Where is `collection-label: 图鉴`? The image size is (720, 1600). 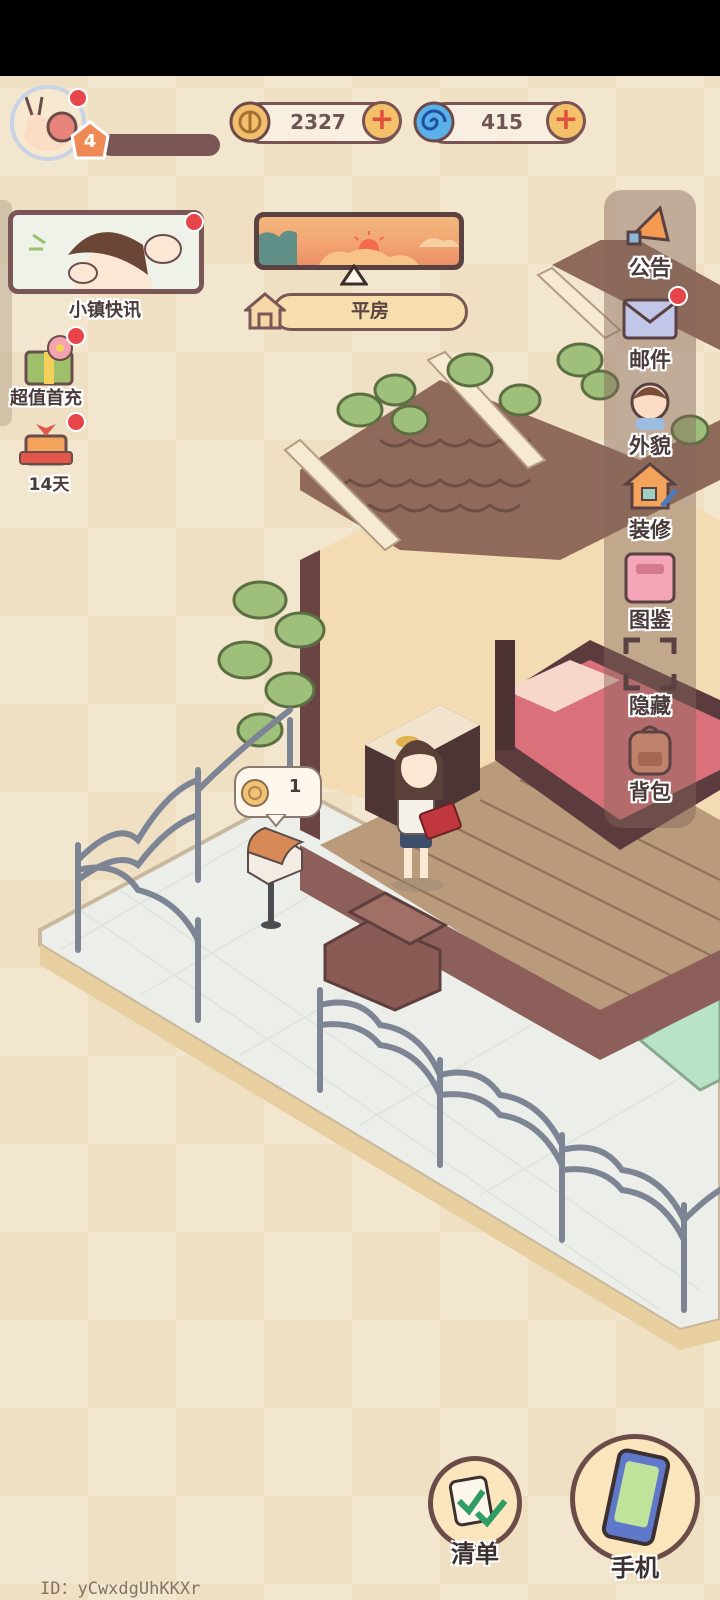
collection-label: 图鉴 is located at coordinates (650, 620).